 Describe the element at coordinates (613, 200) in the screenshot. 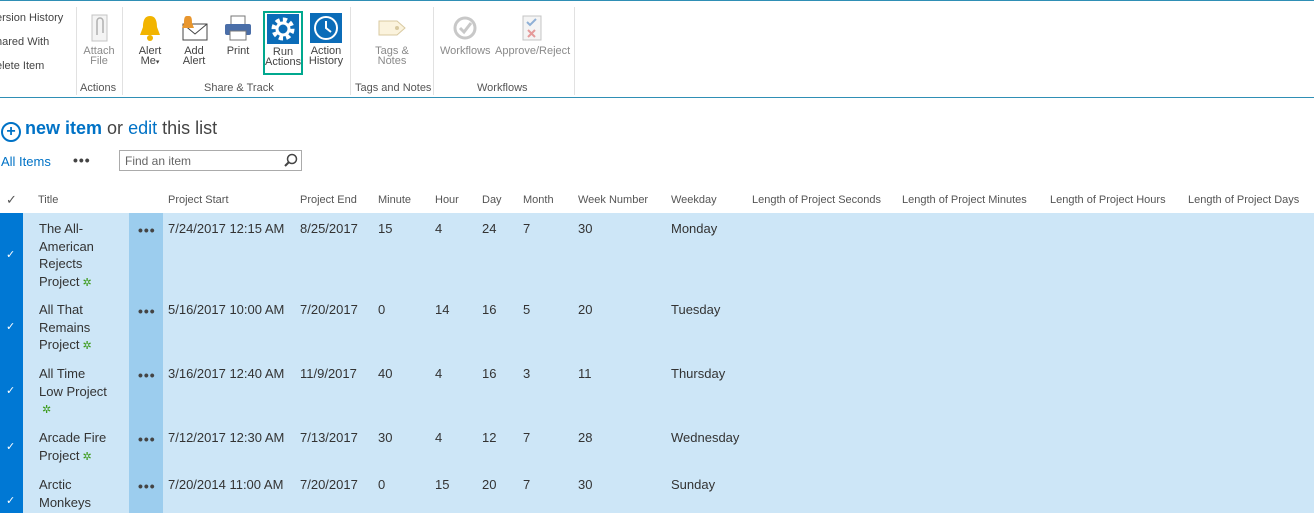

I see `column-header-week-number: Week Number` at that location.